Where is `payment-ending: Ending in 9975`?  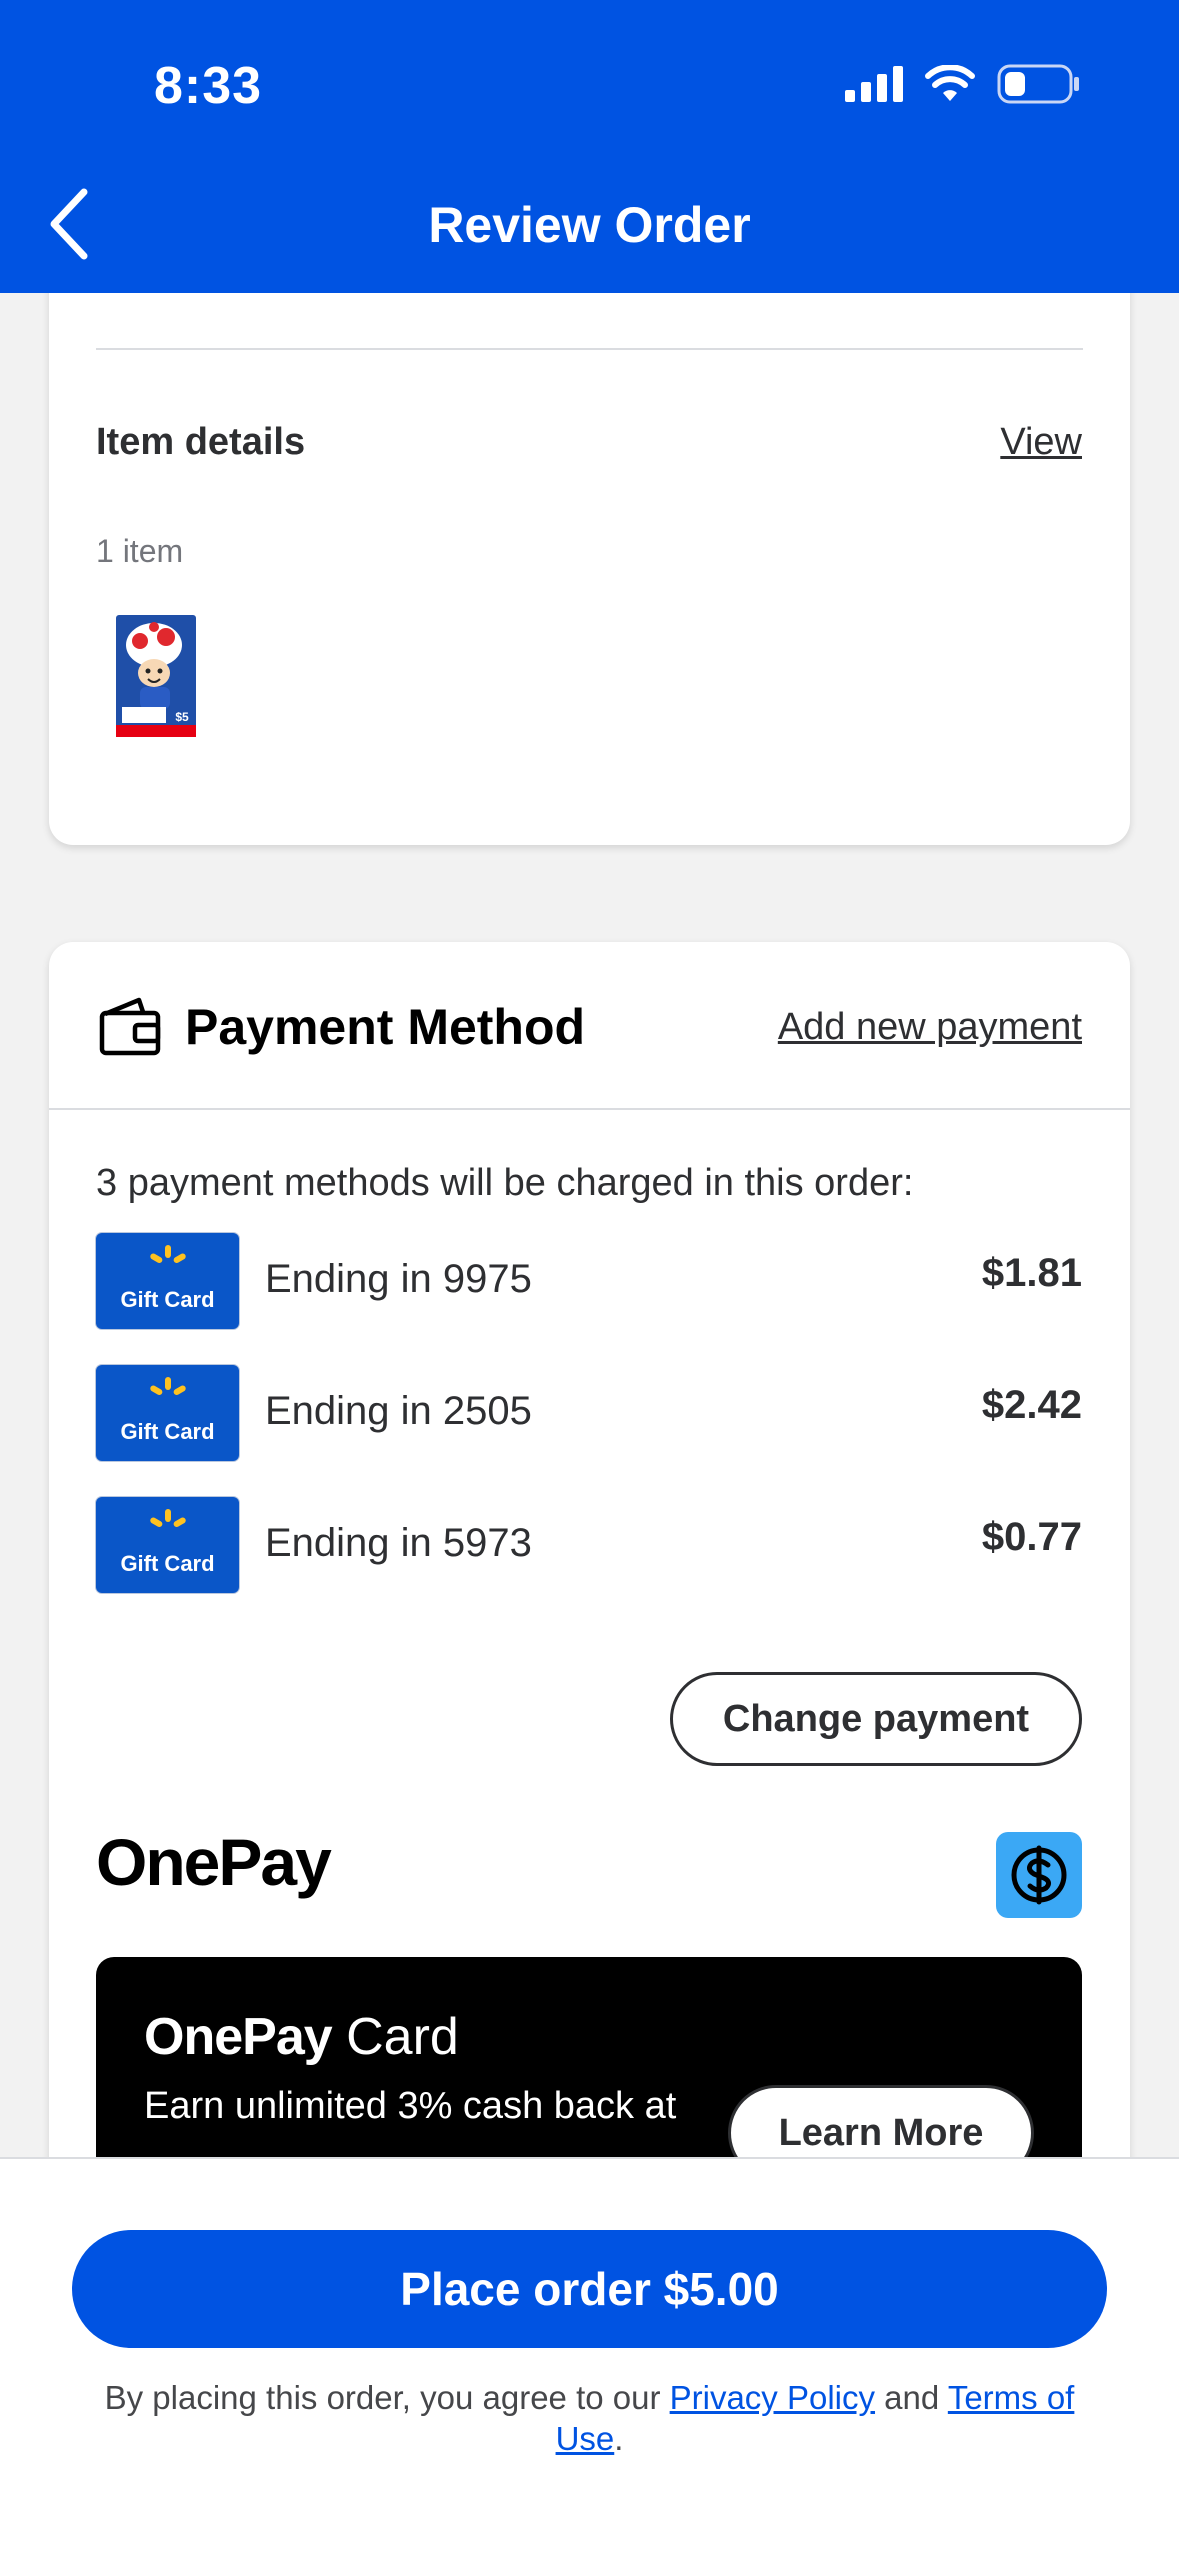
payment-ending: Ending in 9975 is located at coordinates (398, 1279).